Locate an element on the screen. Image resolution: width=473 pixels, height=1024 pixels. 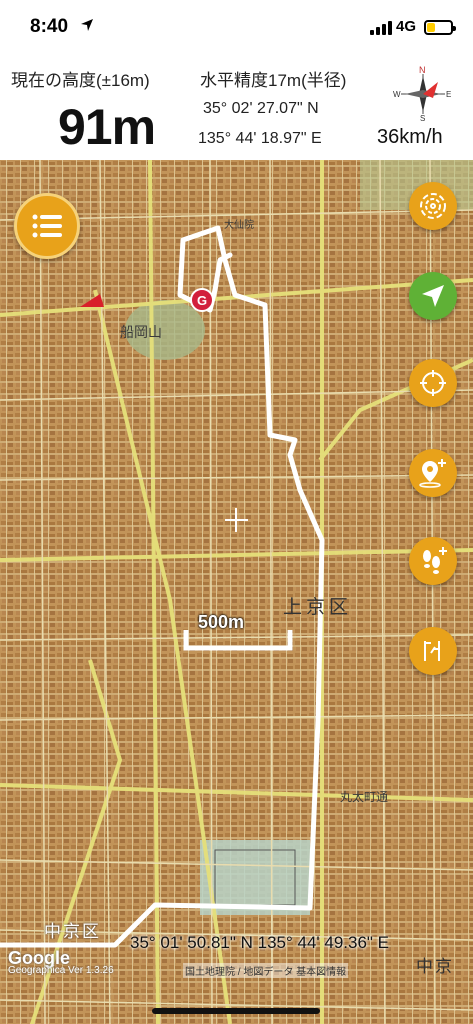
battery-icon is located at coordinates (440, 27).